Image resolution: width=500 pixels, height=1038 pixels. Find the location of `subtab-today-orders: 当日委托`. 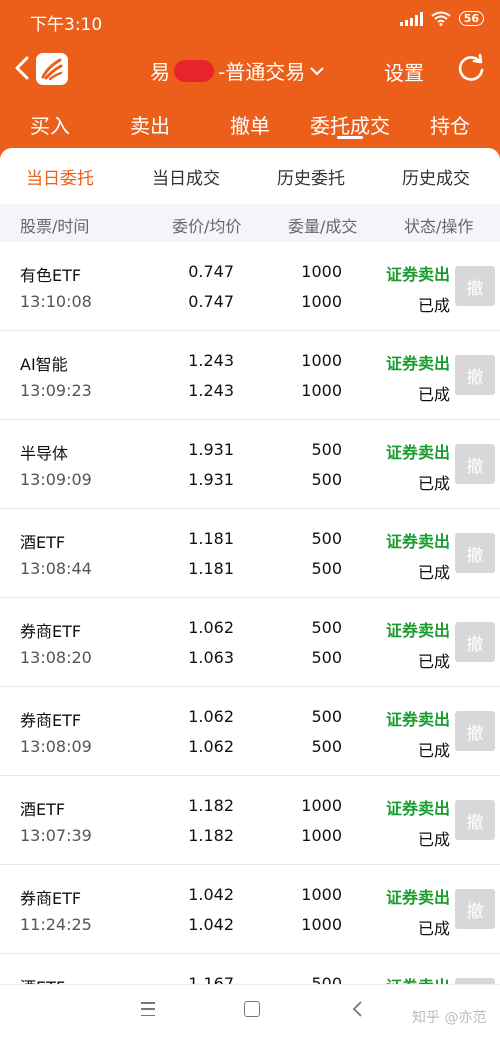

subtab-today-orders: 当日委托 is located at coordinates (60, 176).